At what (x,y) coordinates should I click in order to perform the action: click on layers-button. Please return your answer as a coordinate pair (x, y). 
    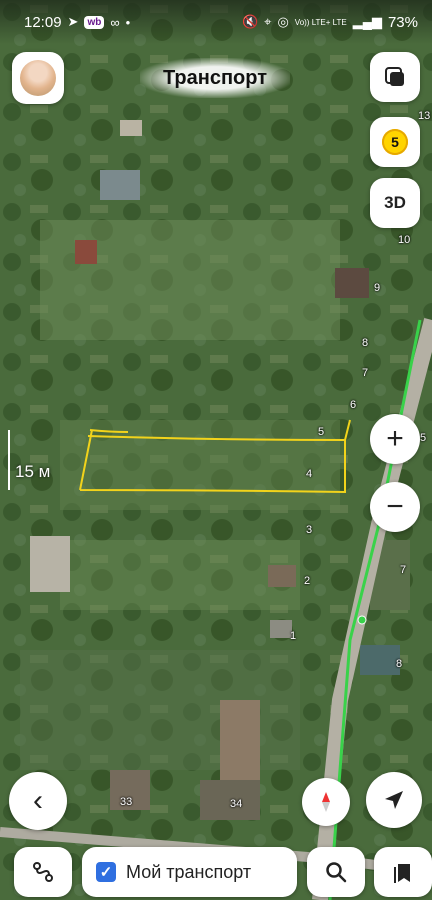
    Looking at the image, I should click on (395, 77).